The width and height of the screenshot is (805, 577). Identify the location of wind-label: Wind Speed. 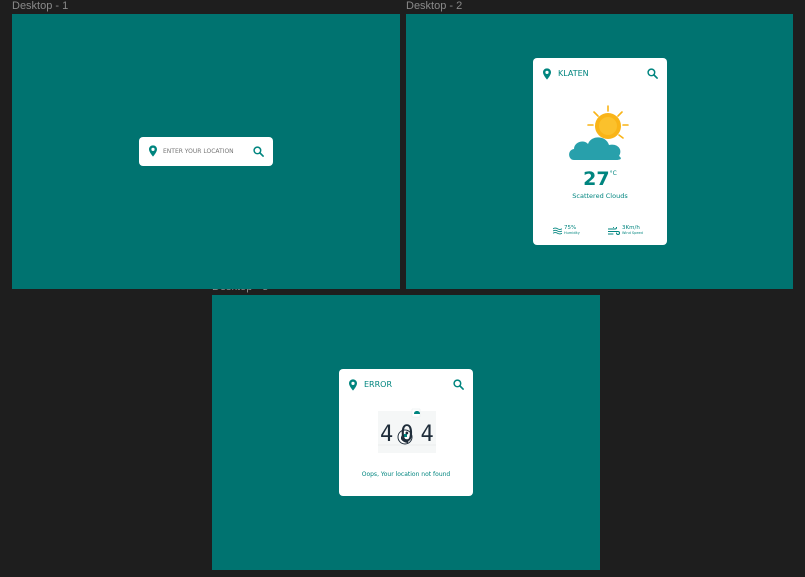
(632, 233).